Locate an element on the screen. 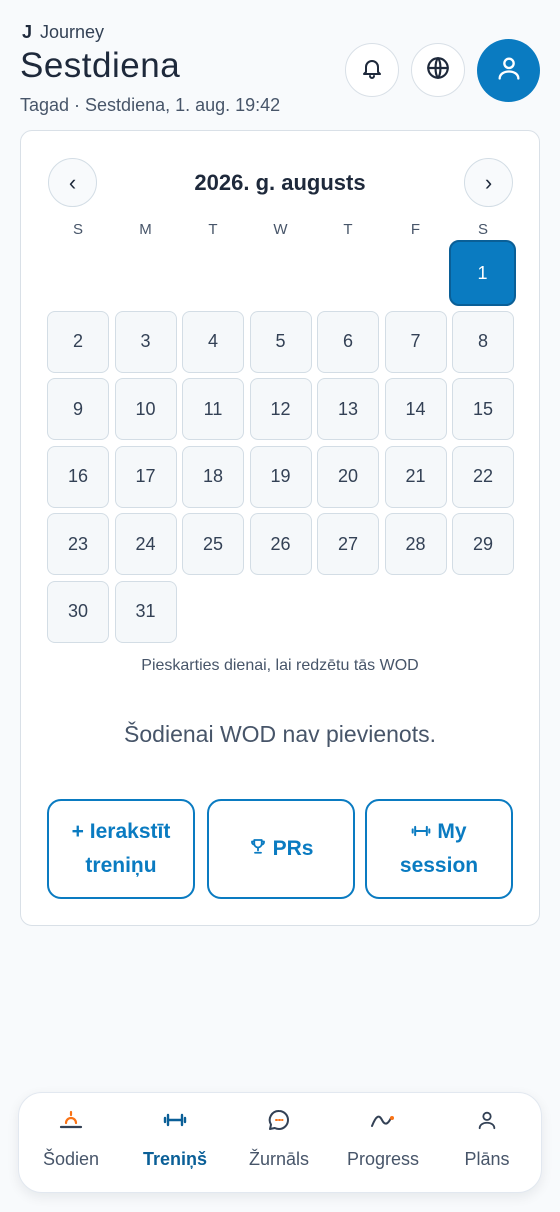 The height and width of the screenshot is (1212, 560). next-month-button: › is located at coordinates (488, 182).